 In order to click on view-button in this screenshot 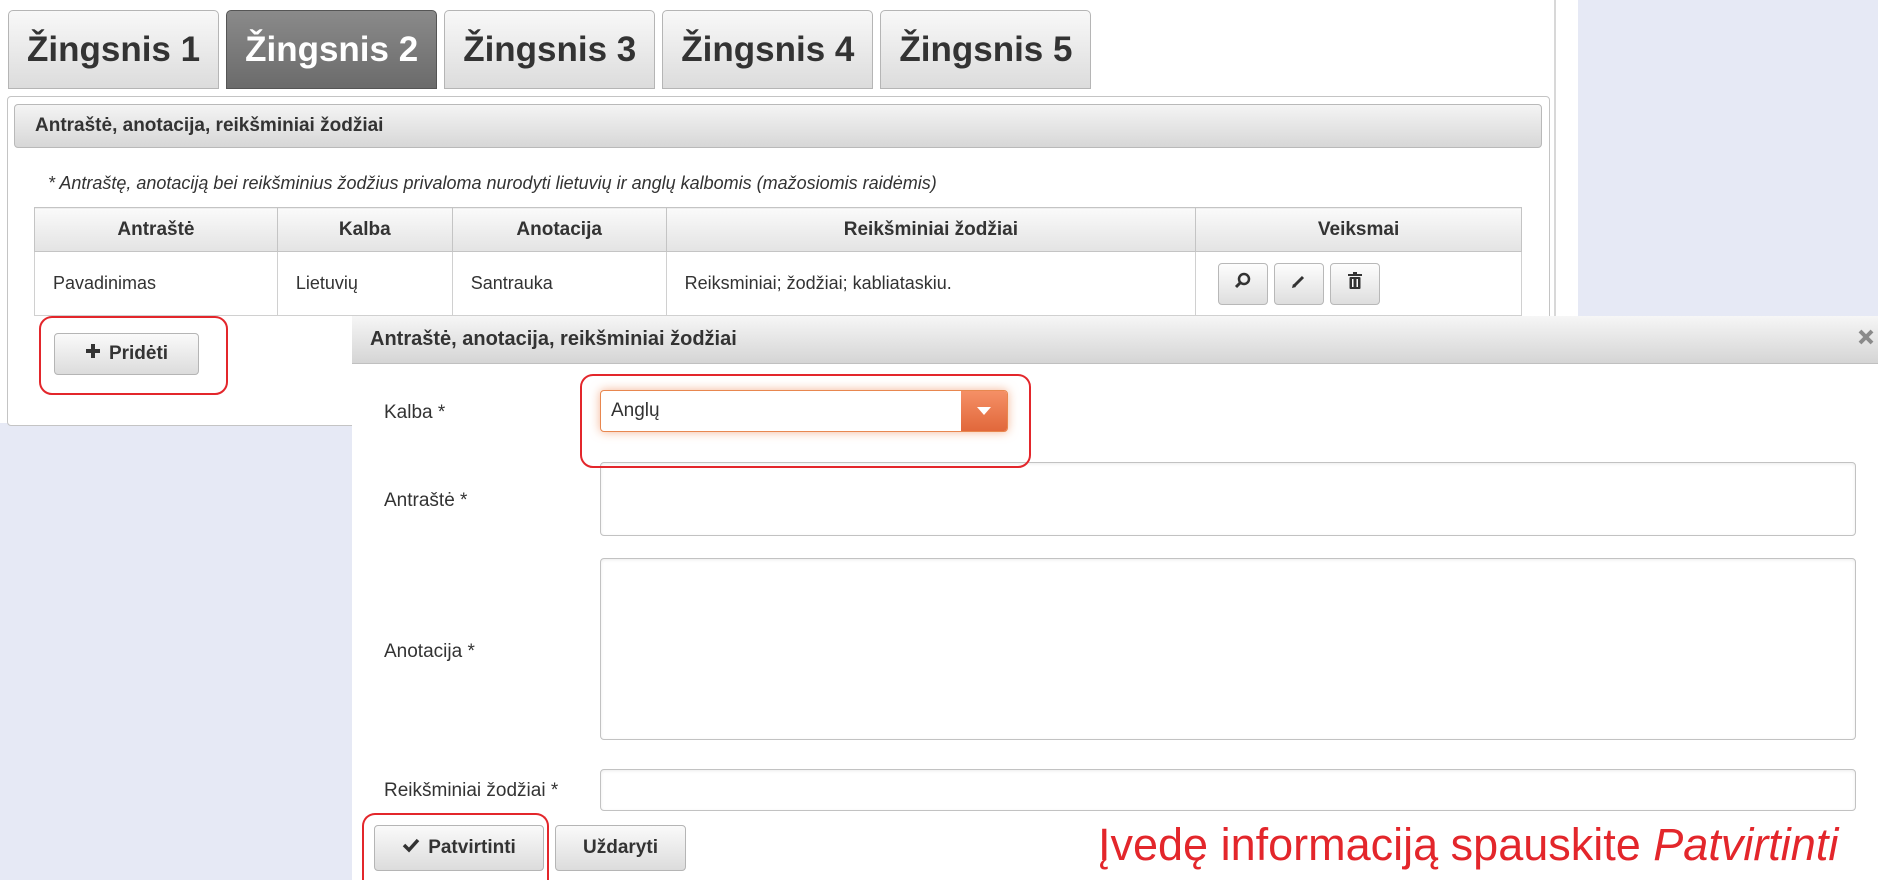, I will do `click(1243, 283)`.